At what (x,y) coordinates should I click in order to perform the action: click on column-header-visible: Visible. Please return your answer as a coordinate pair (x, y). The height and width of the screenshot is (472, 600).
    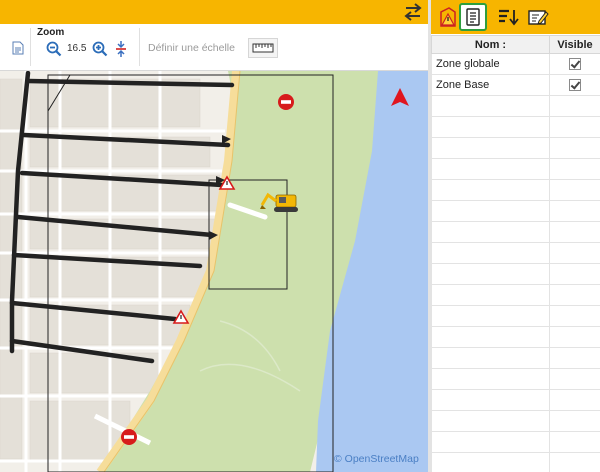
    Looking at the image, I should click on (574, 44).